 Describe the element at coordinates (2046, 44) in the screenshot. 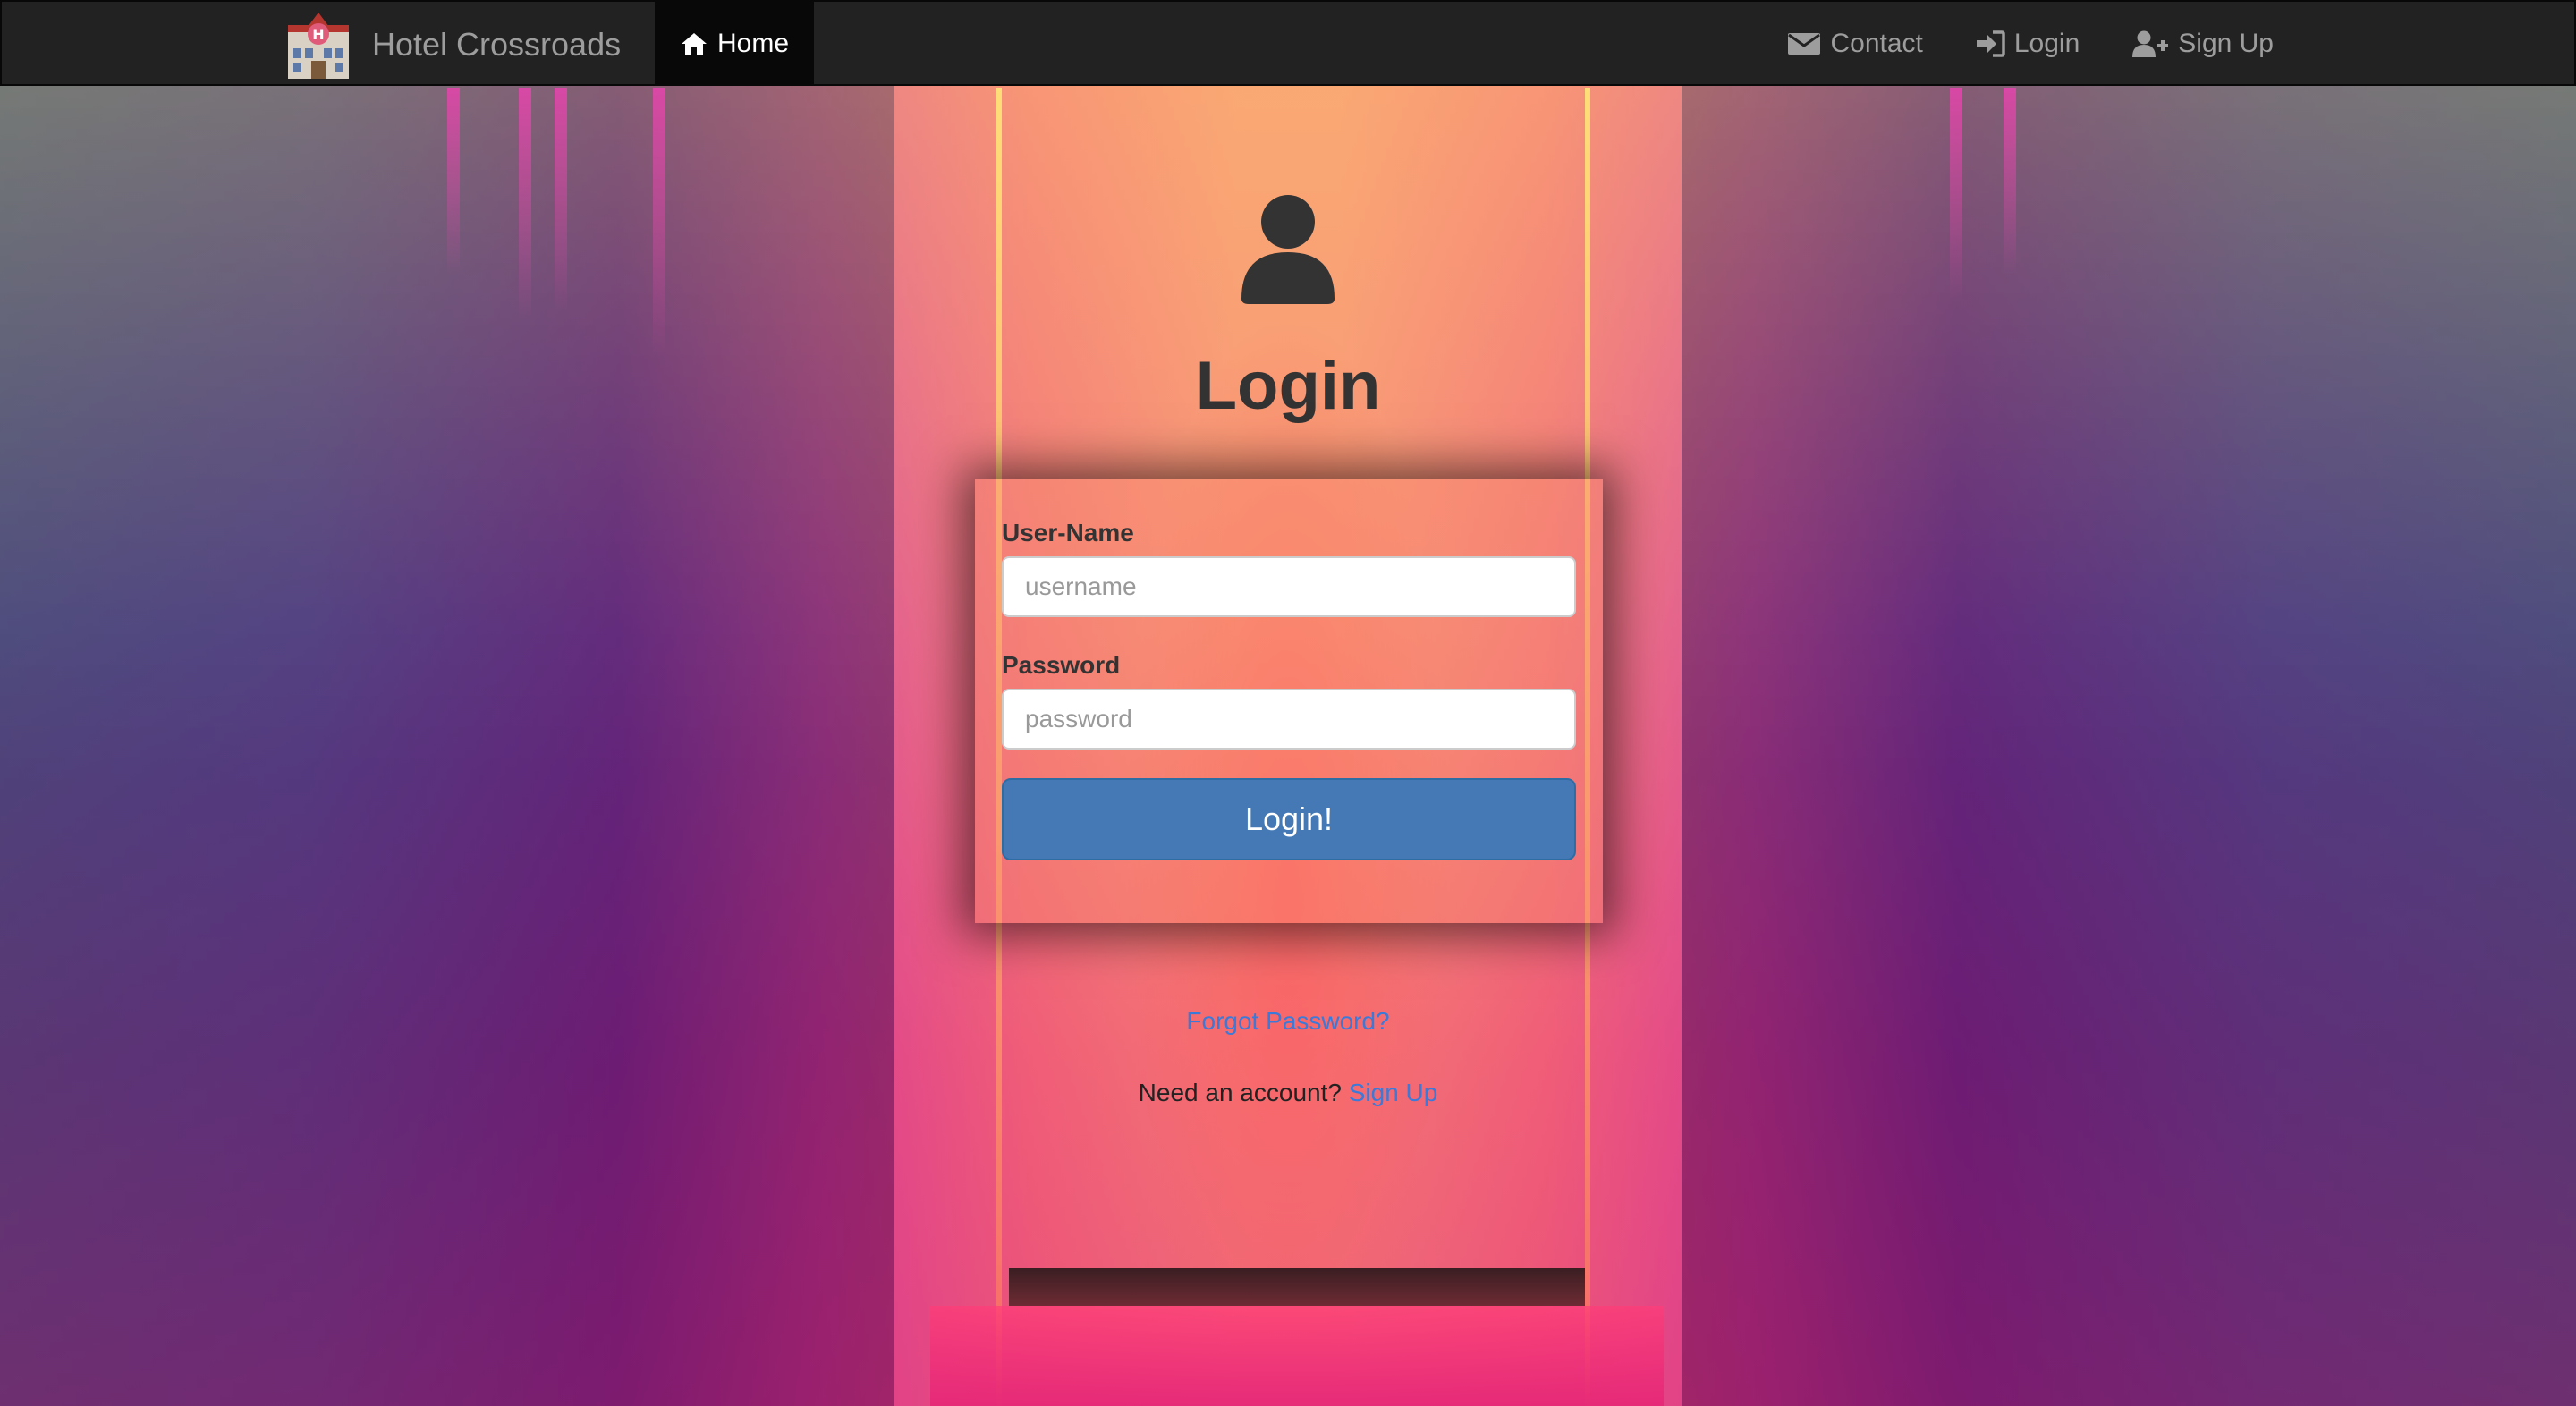

I see `nav-login-label: Login` at that location.